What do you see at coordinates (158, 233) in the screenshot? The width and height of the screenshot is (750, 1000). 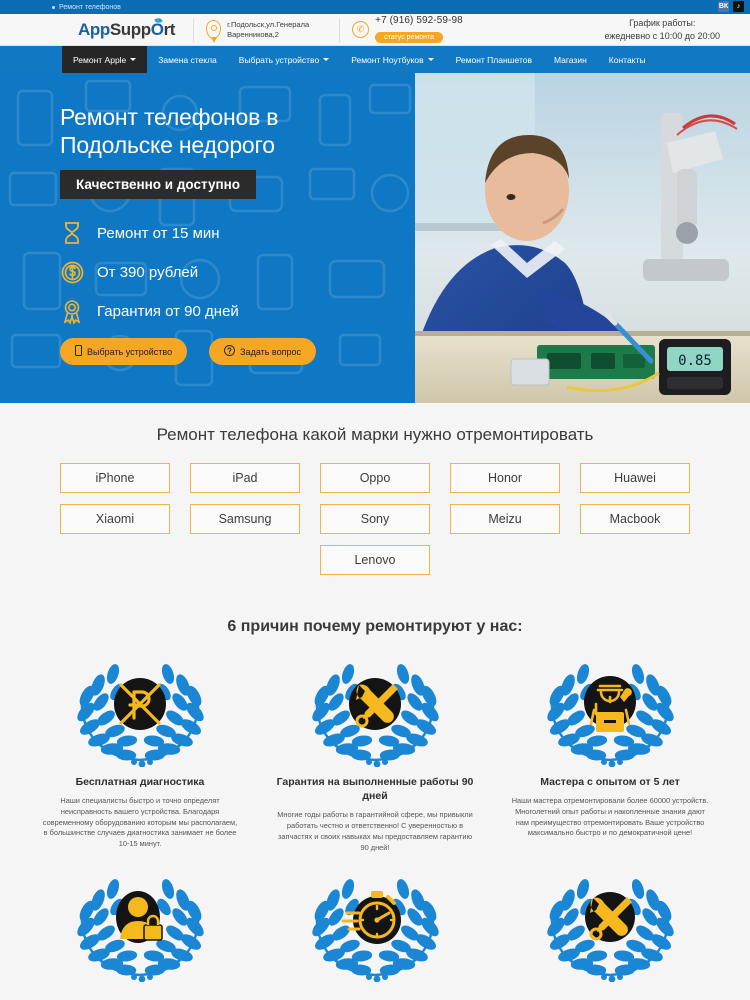 I see `hero-feature-text: Ремонт от 15 мин` at bounding box center [158, 233].